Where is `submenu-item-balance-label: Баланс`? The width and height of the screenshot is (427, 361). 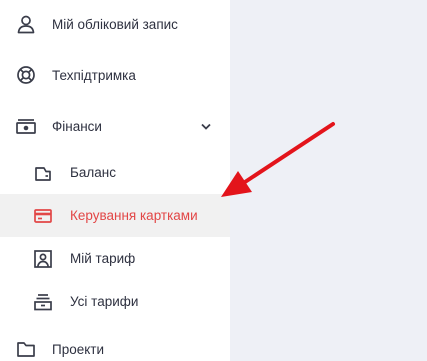 submenu-item-balance-label: Баланс is located at coordinates (93, 172).